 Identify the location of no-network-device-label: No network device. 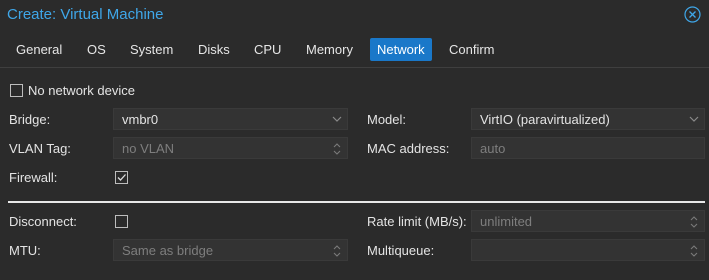
(81, 90).